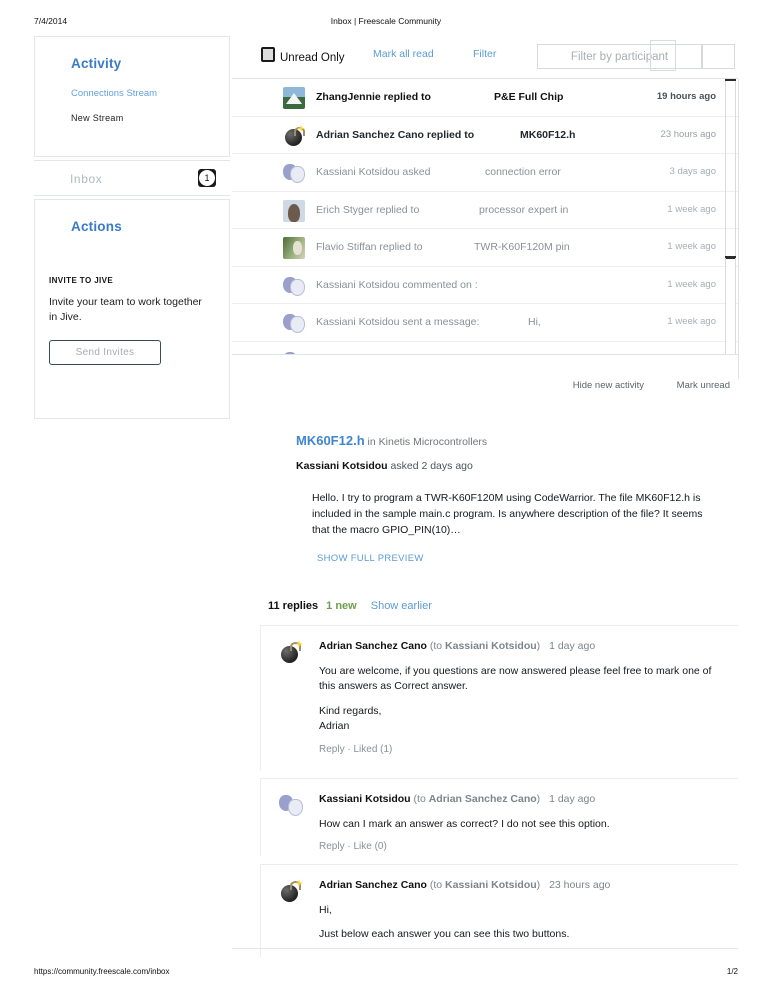 The height and width of the screenshot is (999, 772). I want to click on list-item-time: 23 hours ago, so click(688, 134).